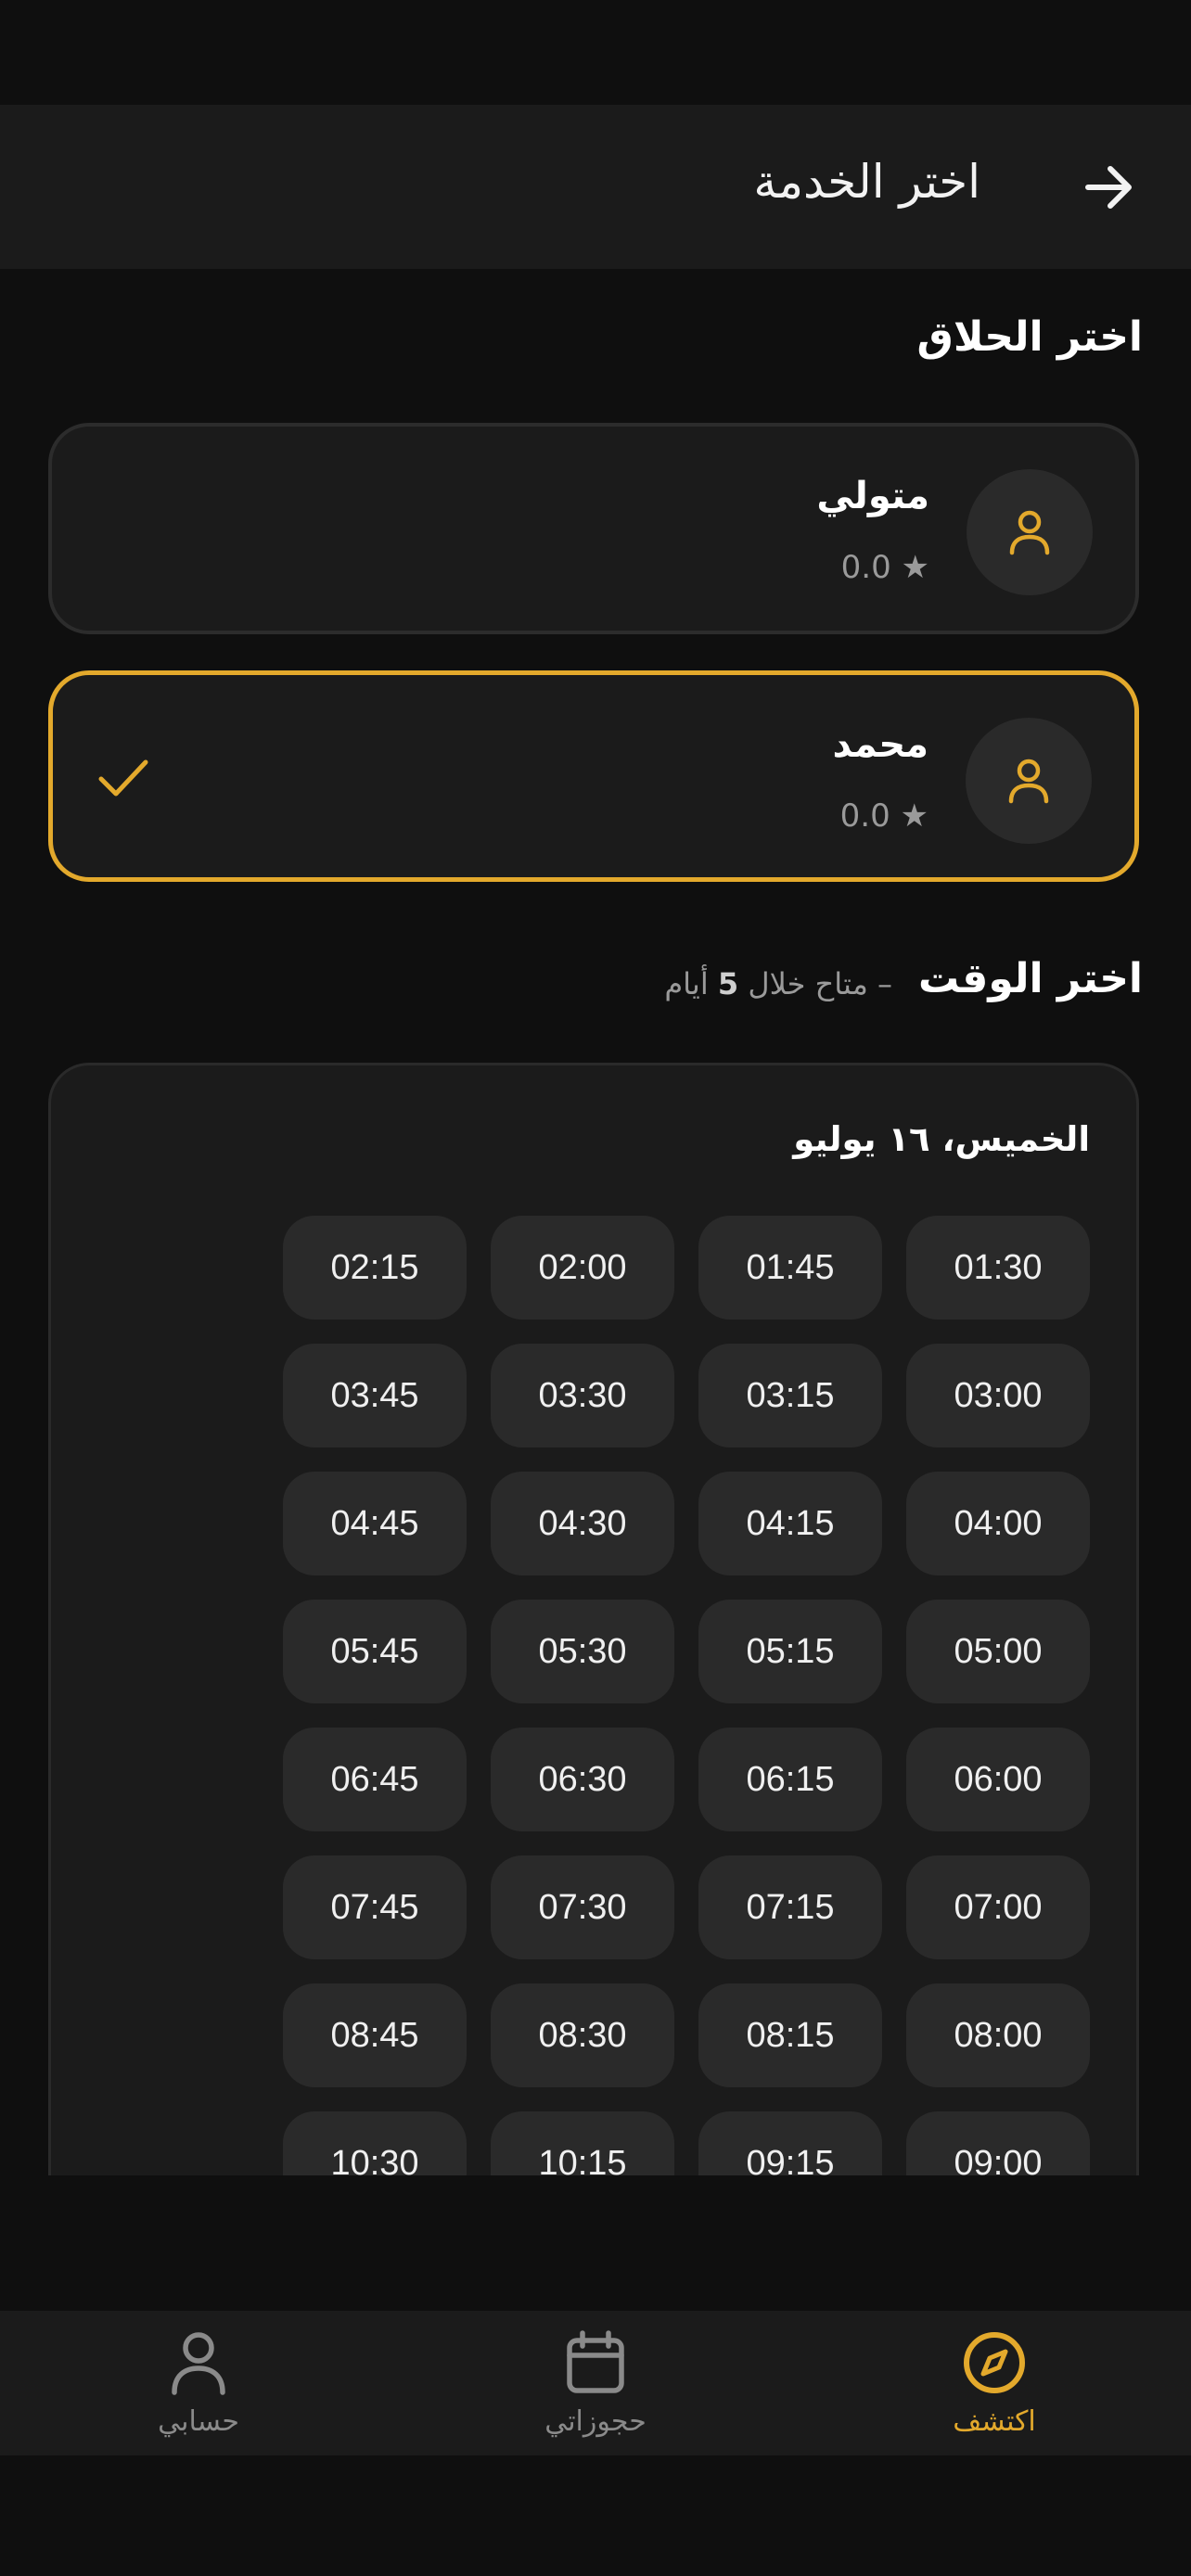 The width and height of the screenshot is (1191, 2576). What do you see at coordinates (375, 1907) in the screenshot?
I see `time-slot: 07:45` at bounding box center [375, 1907].